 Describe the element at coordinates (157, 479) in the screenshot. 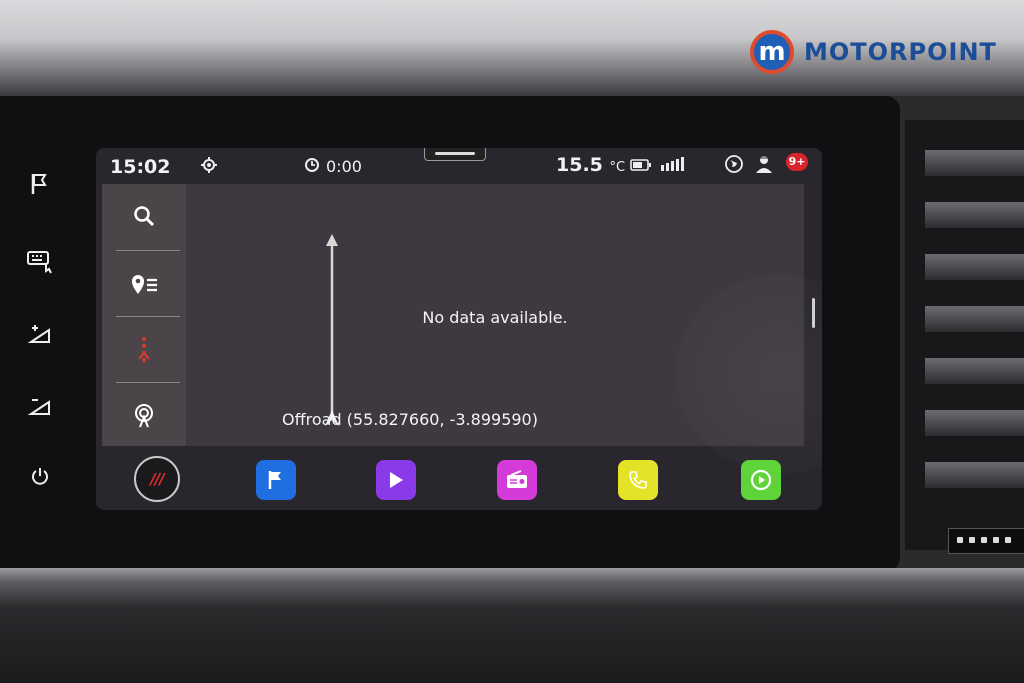

I see `home-button: ///` at that location.